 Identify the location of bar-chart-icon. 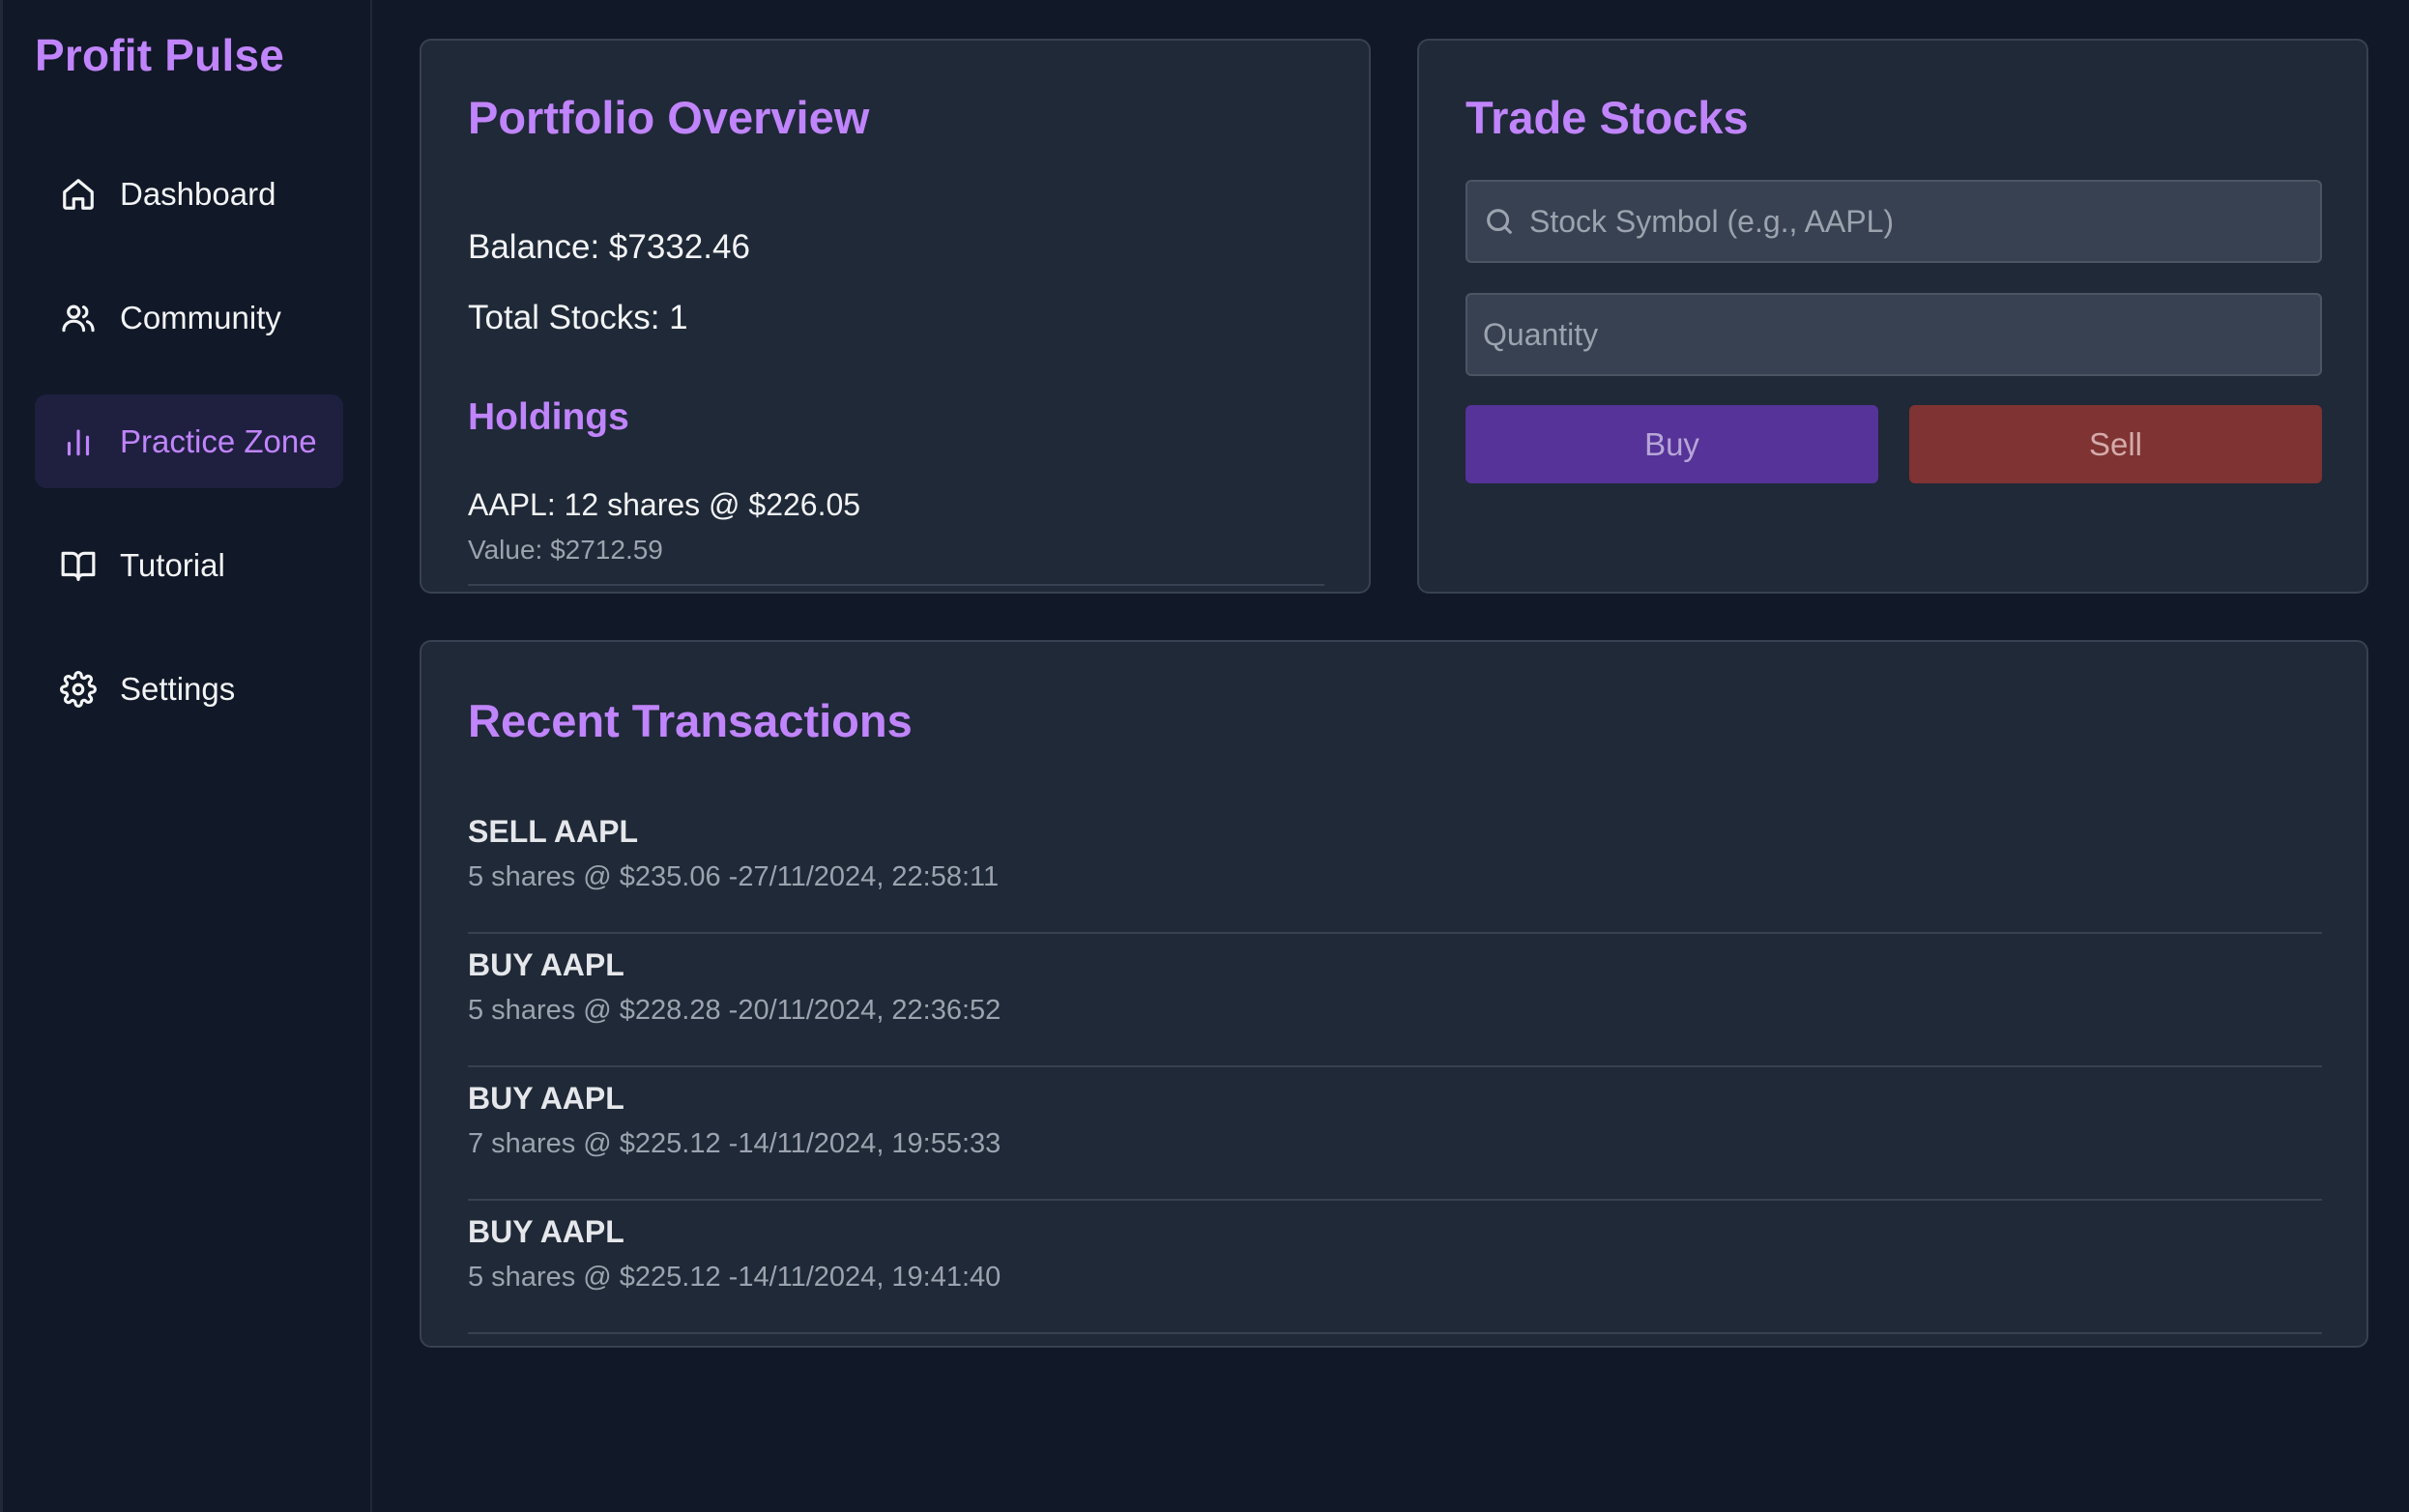
(78, 441).